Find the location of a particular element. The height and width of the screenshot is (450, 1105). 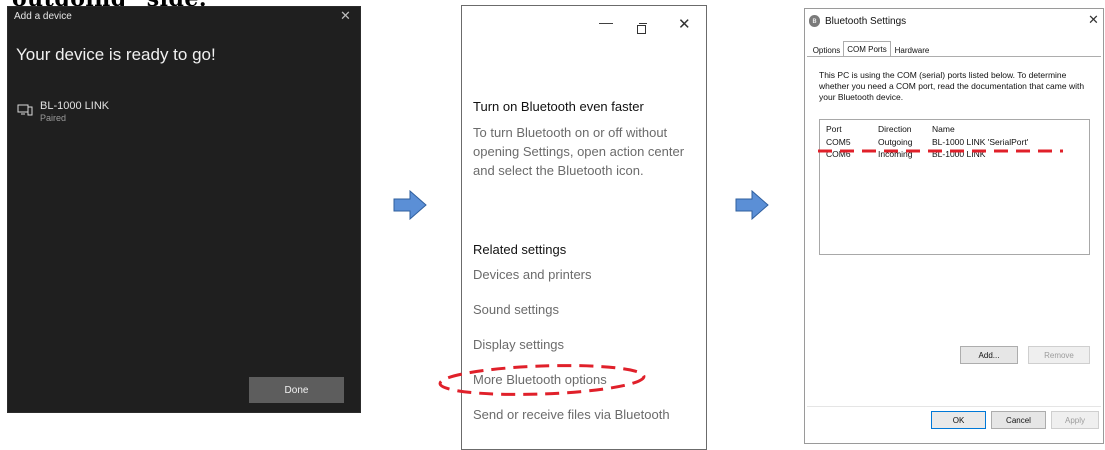

highlight-ellipse is located at coordinates (542, 380).